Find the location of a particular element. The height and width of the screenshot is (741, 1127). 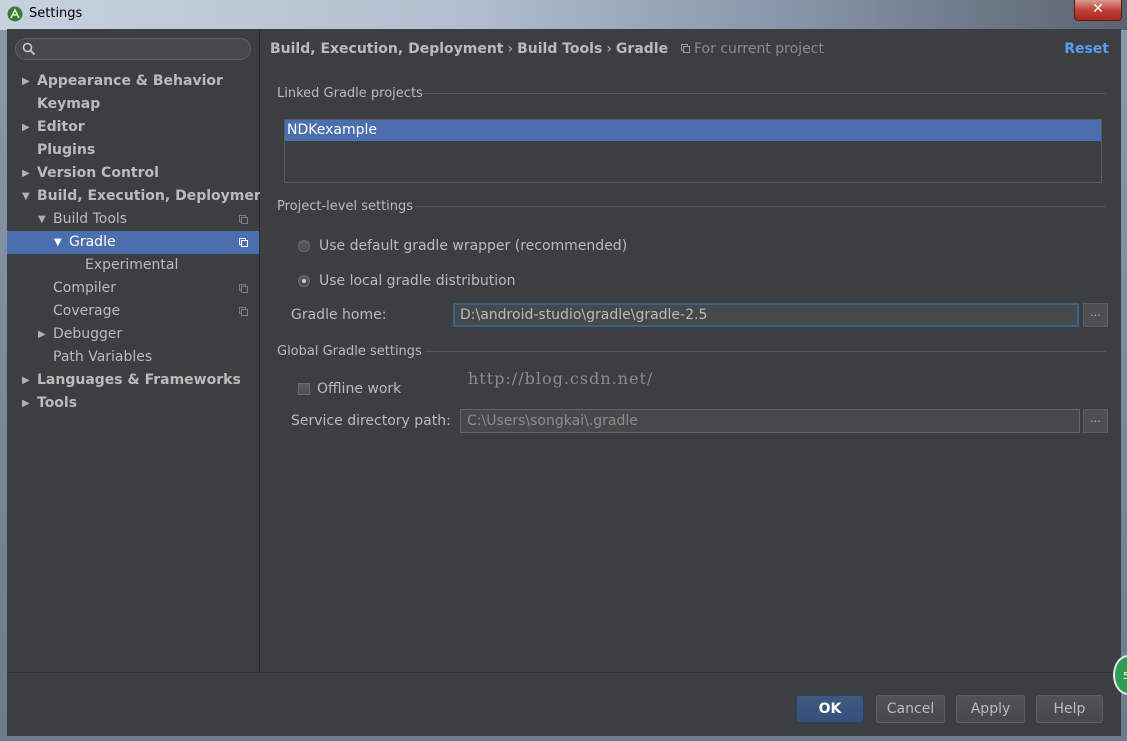

sidebar-item-appearance-behavior: ▶ Appearance & Behavior is located at coordinates (133, 81).